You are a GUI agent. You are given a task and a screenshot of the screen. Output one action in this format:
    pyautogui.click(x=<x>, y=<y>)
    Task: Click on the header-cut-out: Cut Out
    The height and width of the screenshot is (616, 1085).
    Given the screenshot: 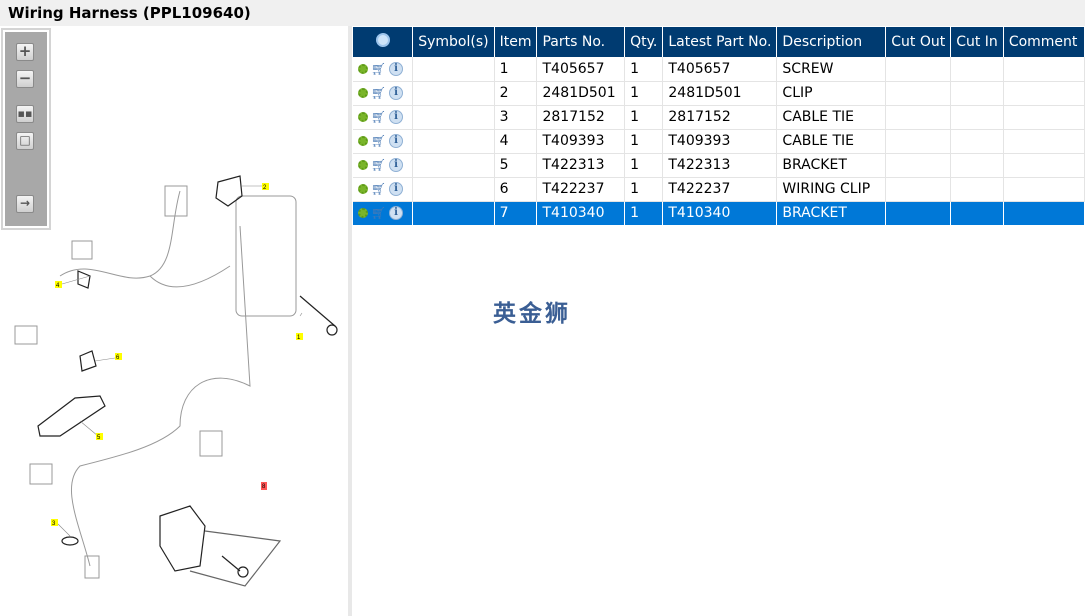 What is the action you would take?
    pyautogui.click(x=918, y=42)
    